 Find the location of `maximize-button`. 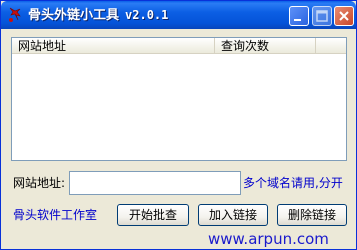

maximize-button is located at coordinates (322, 16).